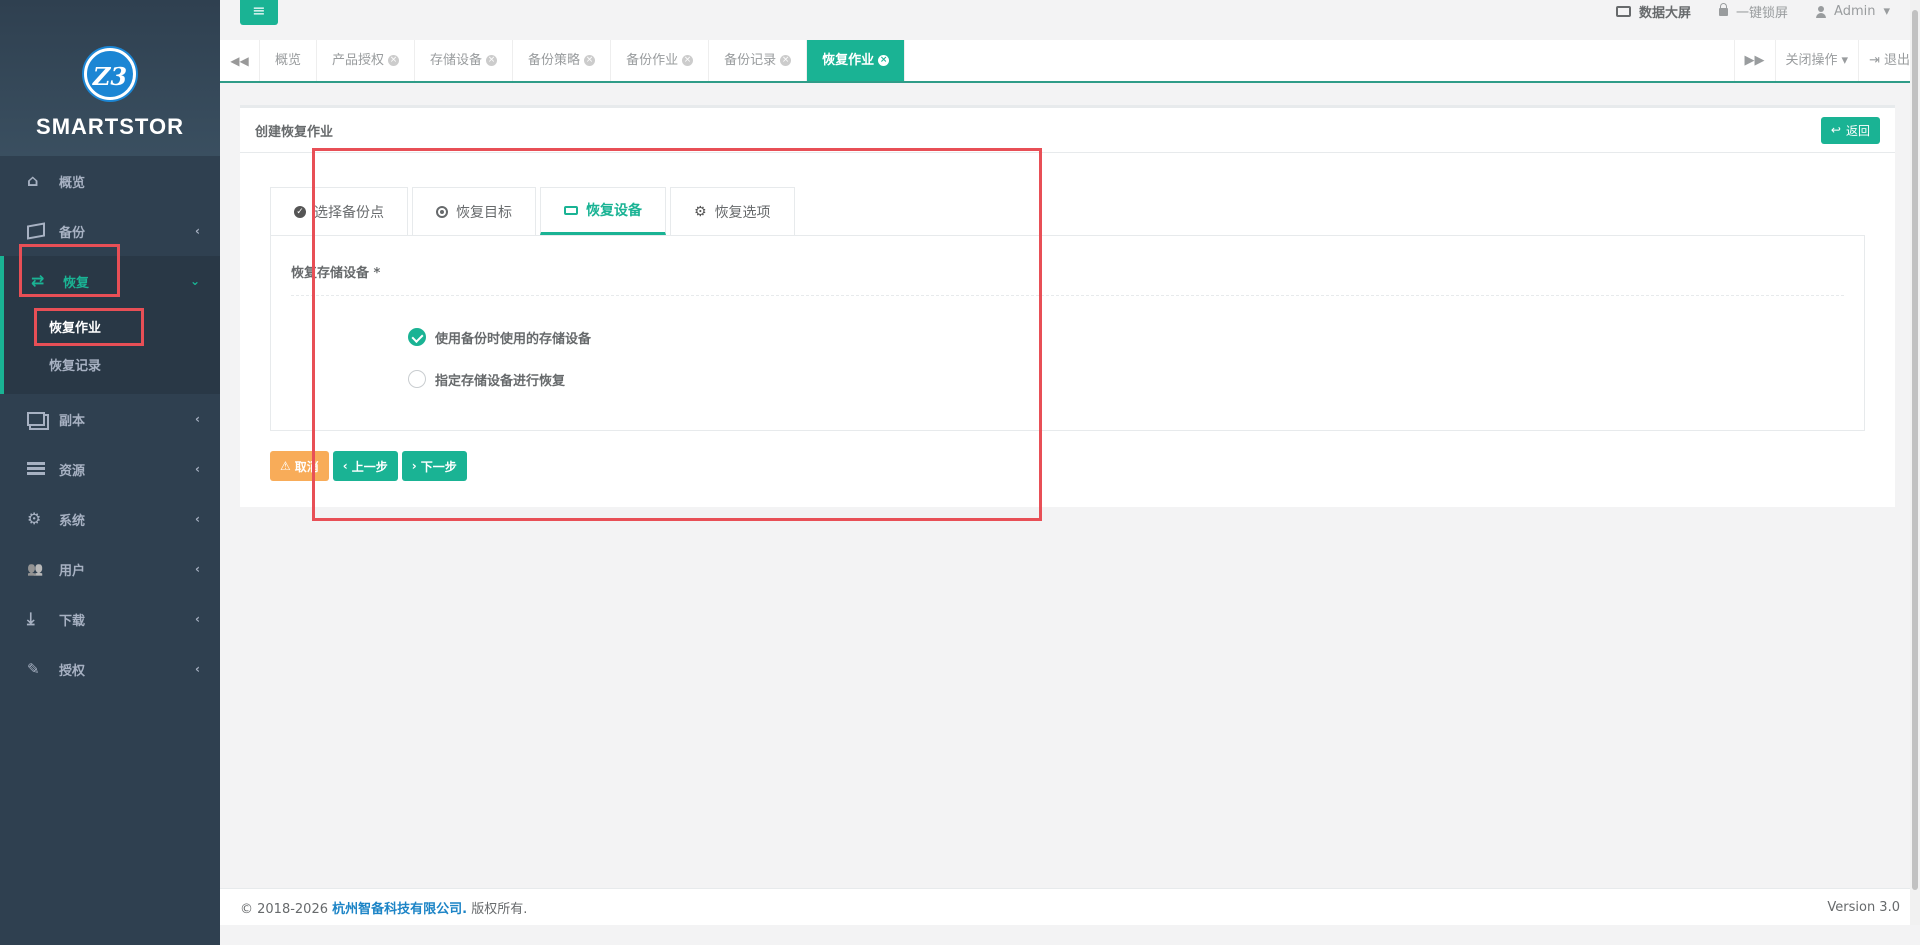 The height and width of the screenshot is (945, 1920). Describe the element at coordinates (1070, 20) in the screenshot. I see `topbar: ≡ 数据大屏 一键锁屏 Admin ▾` at that location.